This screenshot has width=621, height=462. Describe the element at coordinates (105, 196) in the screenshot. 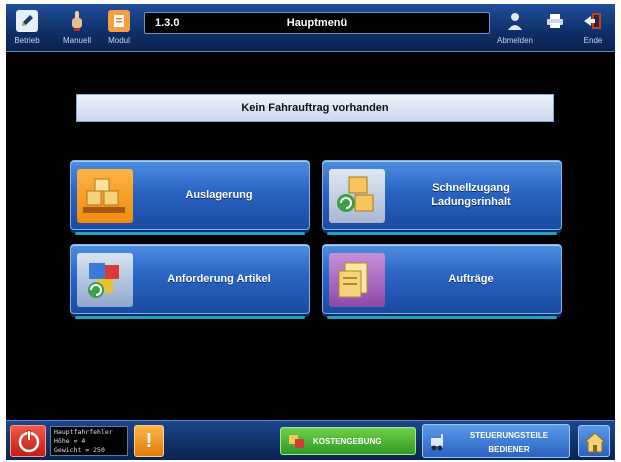

I see `boxes-storage-icon` at that location.